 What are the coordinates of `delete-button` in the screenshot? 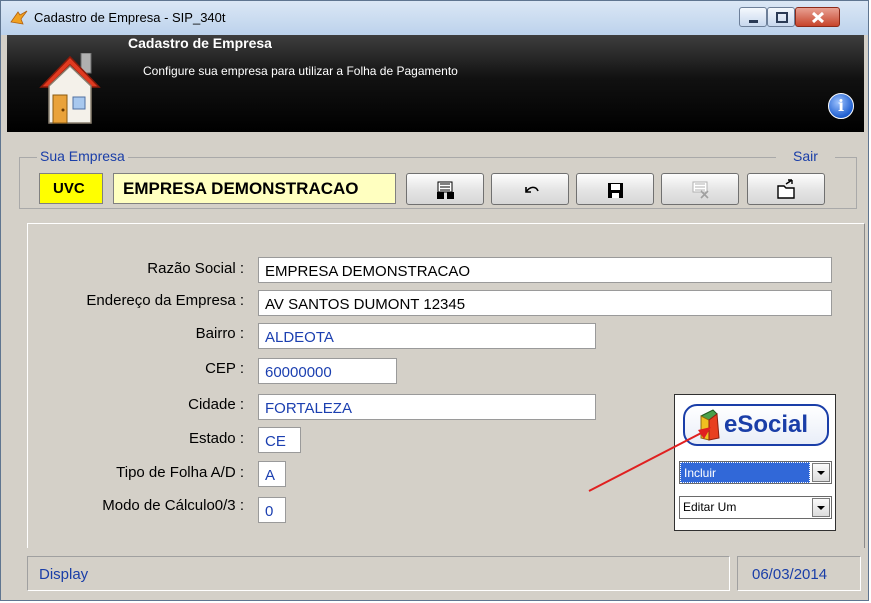 It's located at (700, 189).